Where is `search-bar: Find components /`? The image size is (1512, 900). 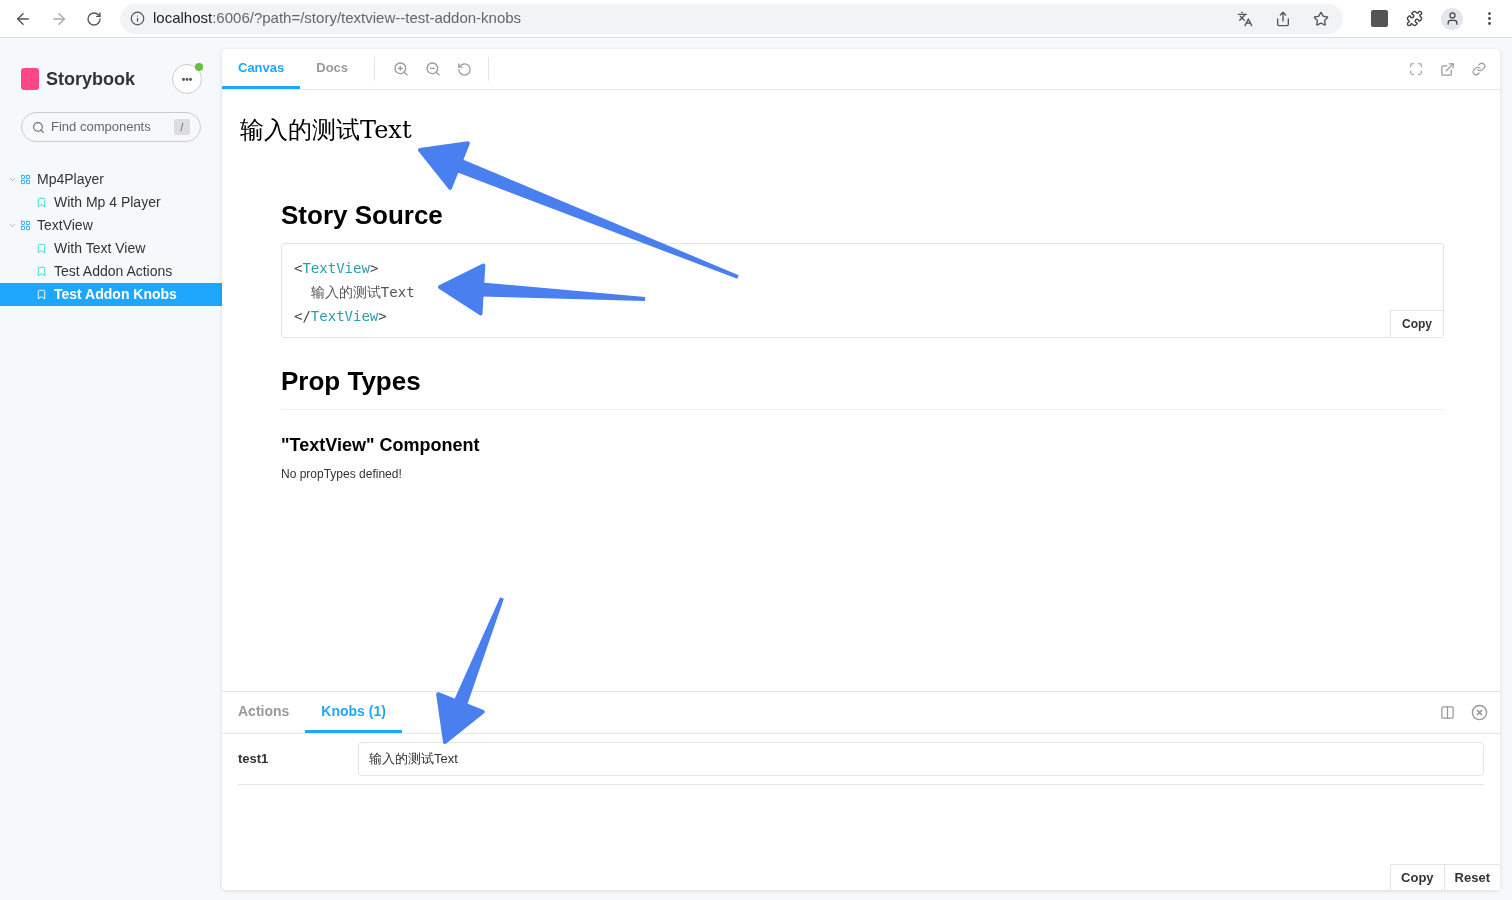 search-bar: Find components / is located at coordinates (111, 127).